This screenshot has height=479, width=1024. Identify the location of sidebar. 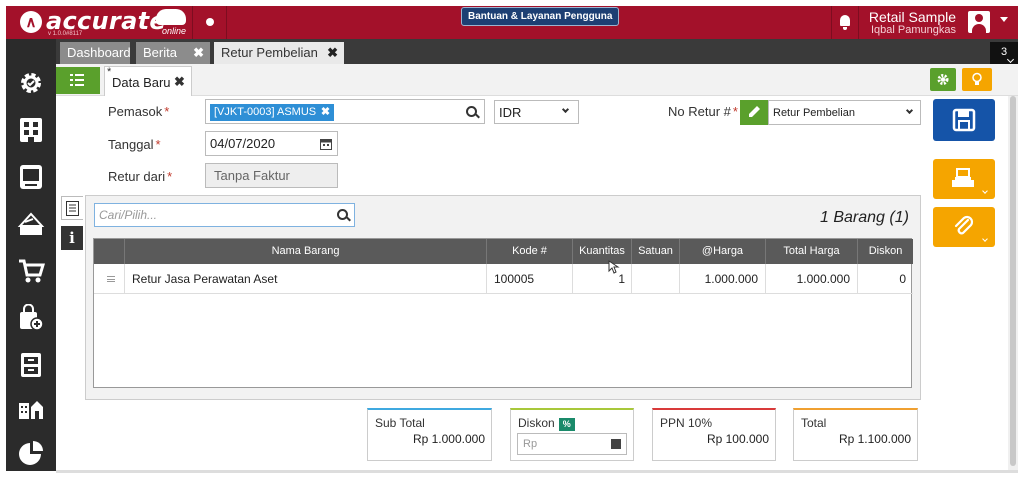
(31, 255).